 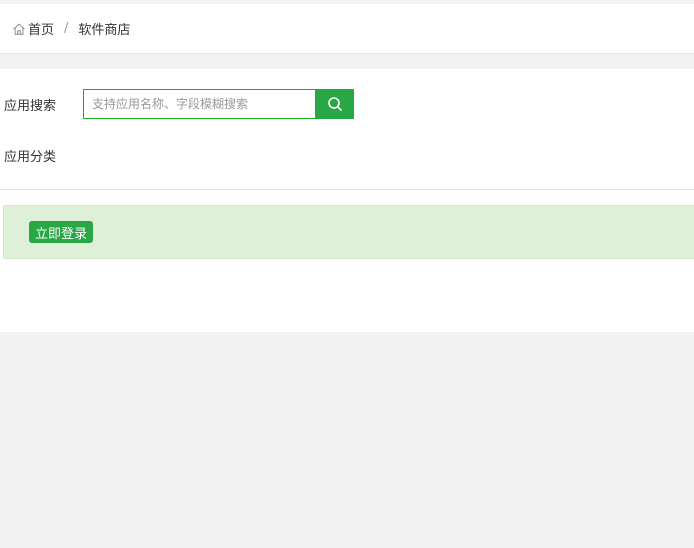 I want to click on search-label: 应用搜索, so click(x=30, y=106).